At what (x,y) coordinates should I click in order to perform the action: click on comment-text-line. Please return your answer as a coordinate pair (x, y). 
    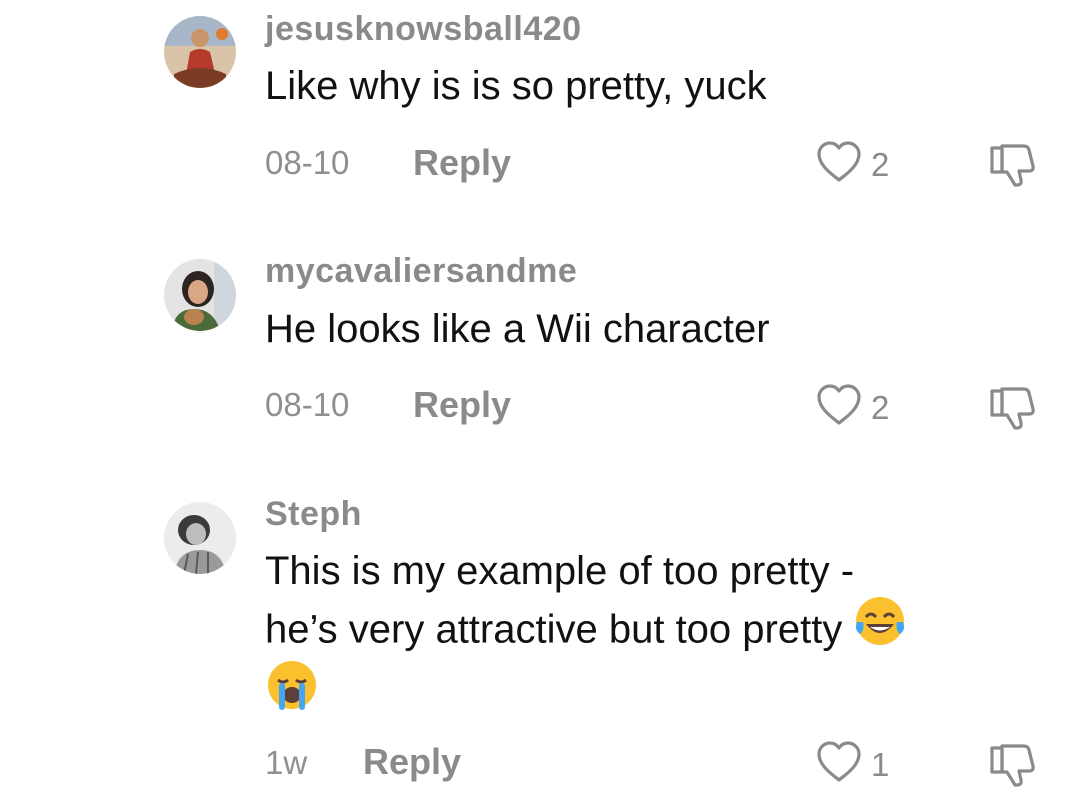
    Looking at the image, I should click on (660, 694).